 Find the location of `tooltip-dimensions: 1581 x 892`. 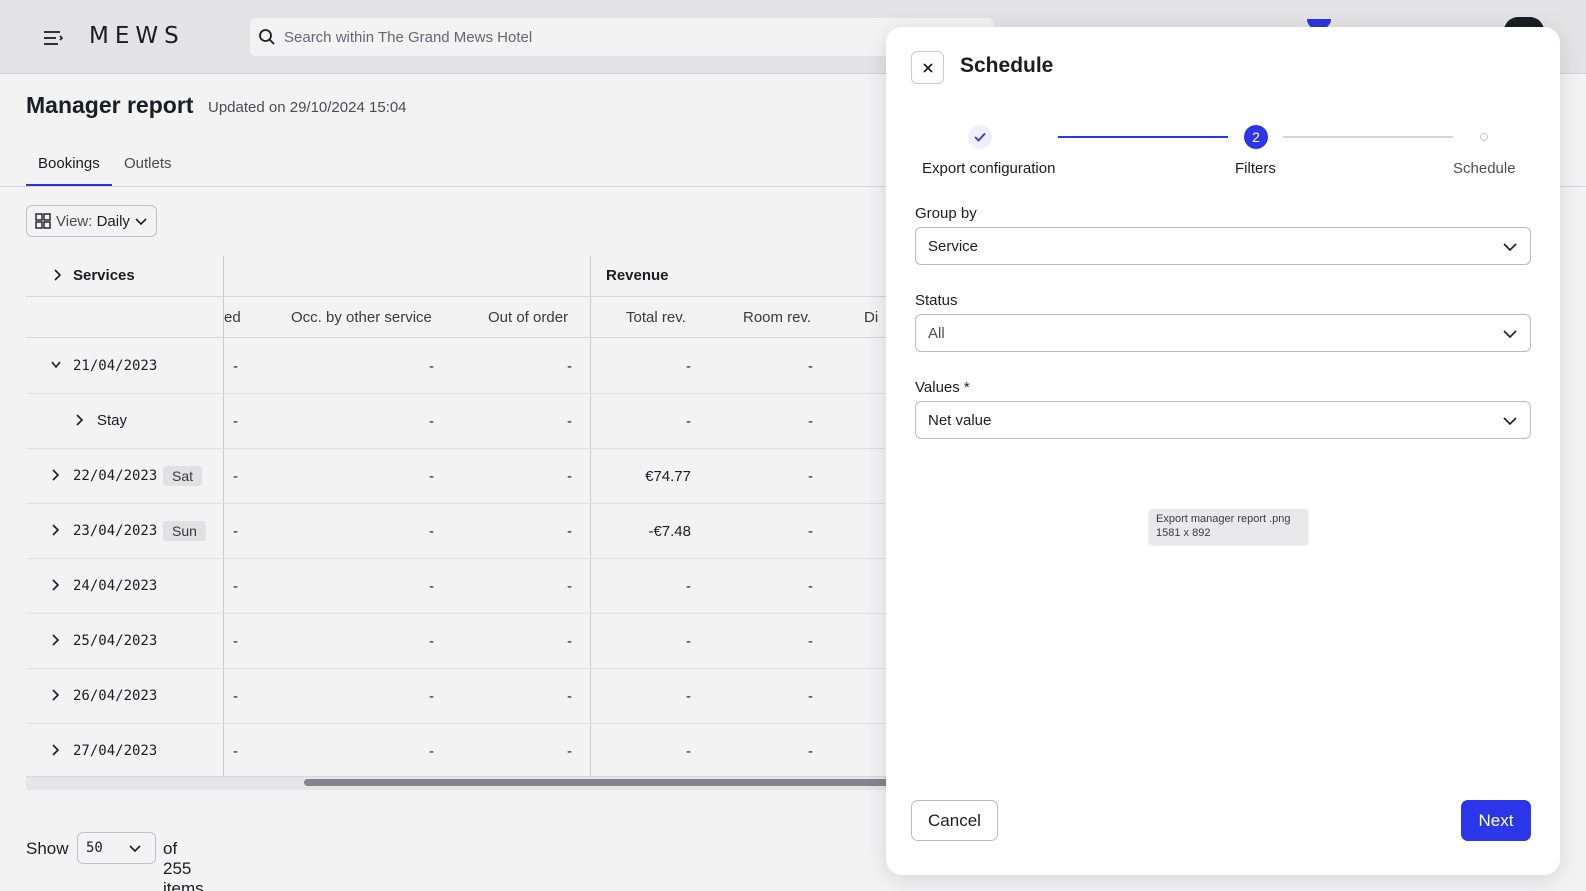

tooltip-dimensions: 1581 x 892 is located at coordinates (1183, 533).